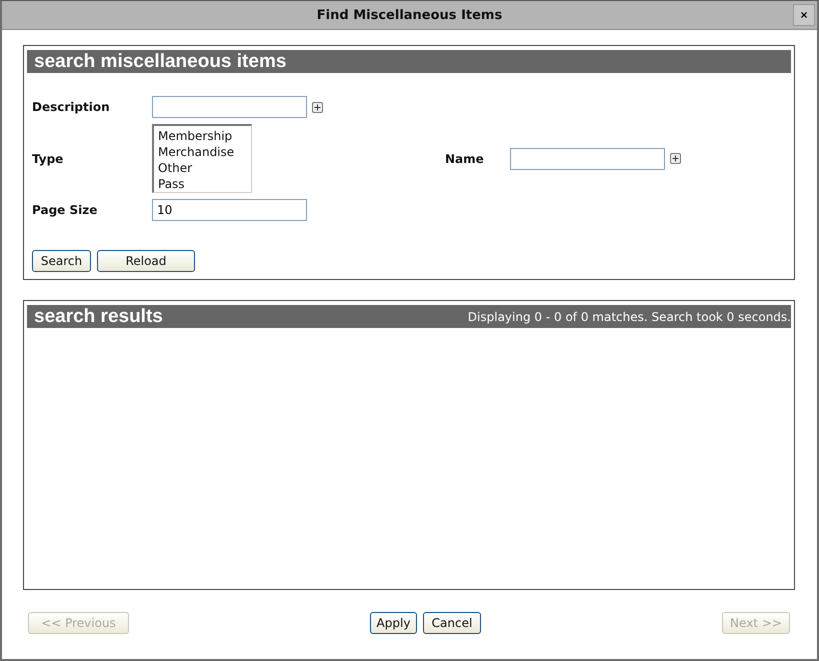  Describe the element at coordinates (71, 107) in the screenshot. I see `field-label: Description` at that location.